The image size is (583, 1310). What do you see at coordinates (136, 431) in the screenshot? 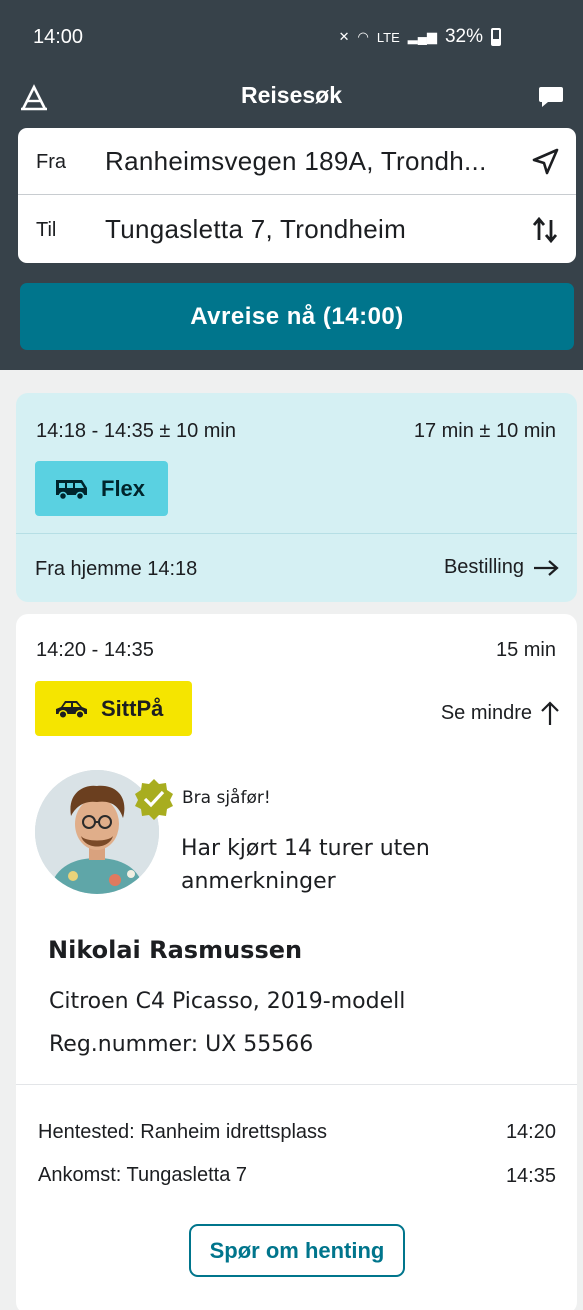
I see `trip-time-range: 14:18 - 14:35 ± 10 min` at bounding box center [136, 431].